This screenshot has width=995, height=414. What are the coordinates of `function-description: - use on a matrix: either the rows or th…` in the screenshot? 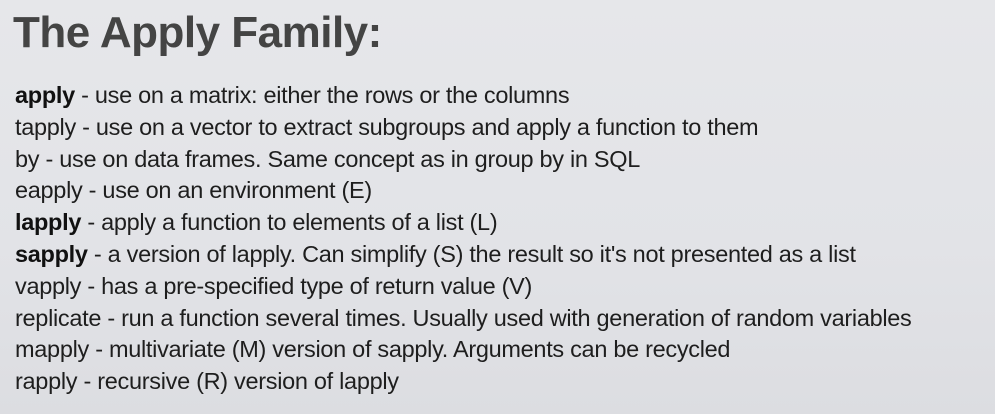 It's located at (322, 95).